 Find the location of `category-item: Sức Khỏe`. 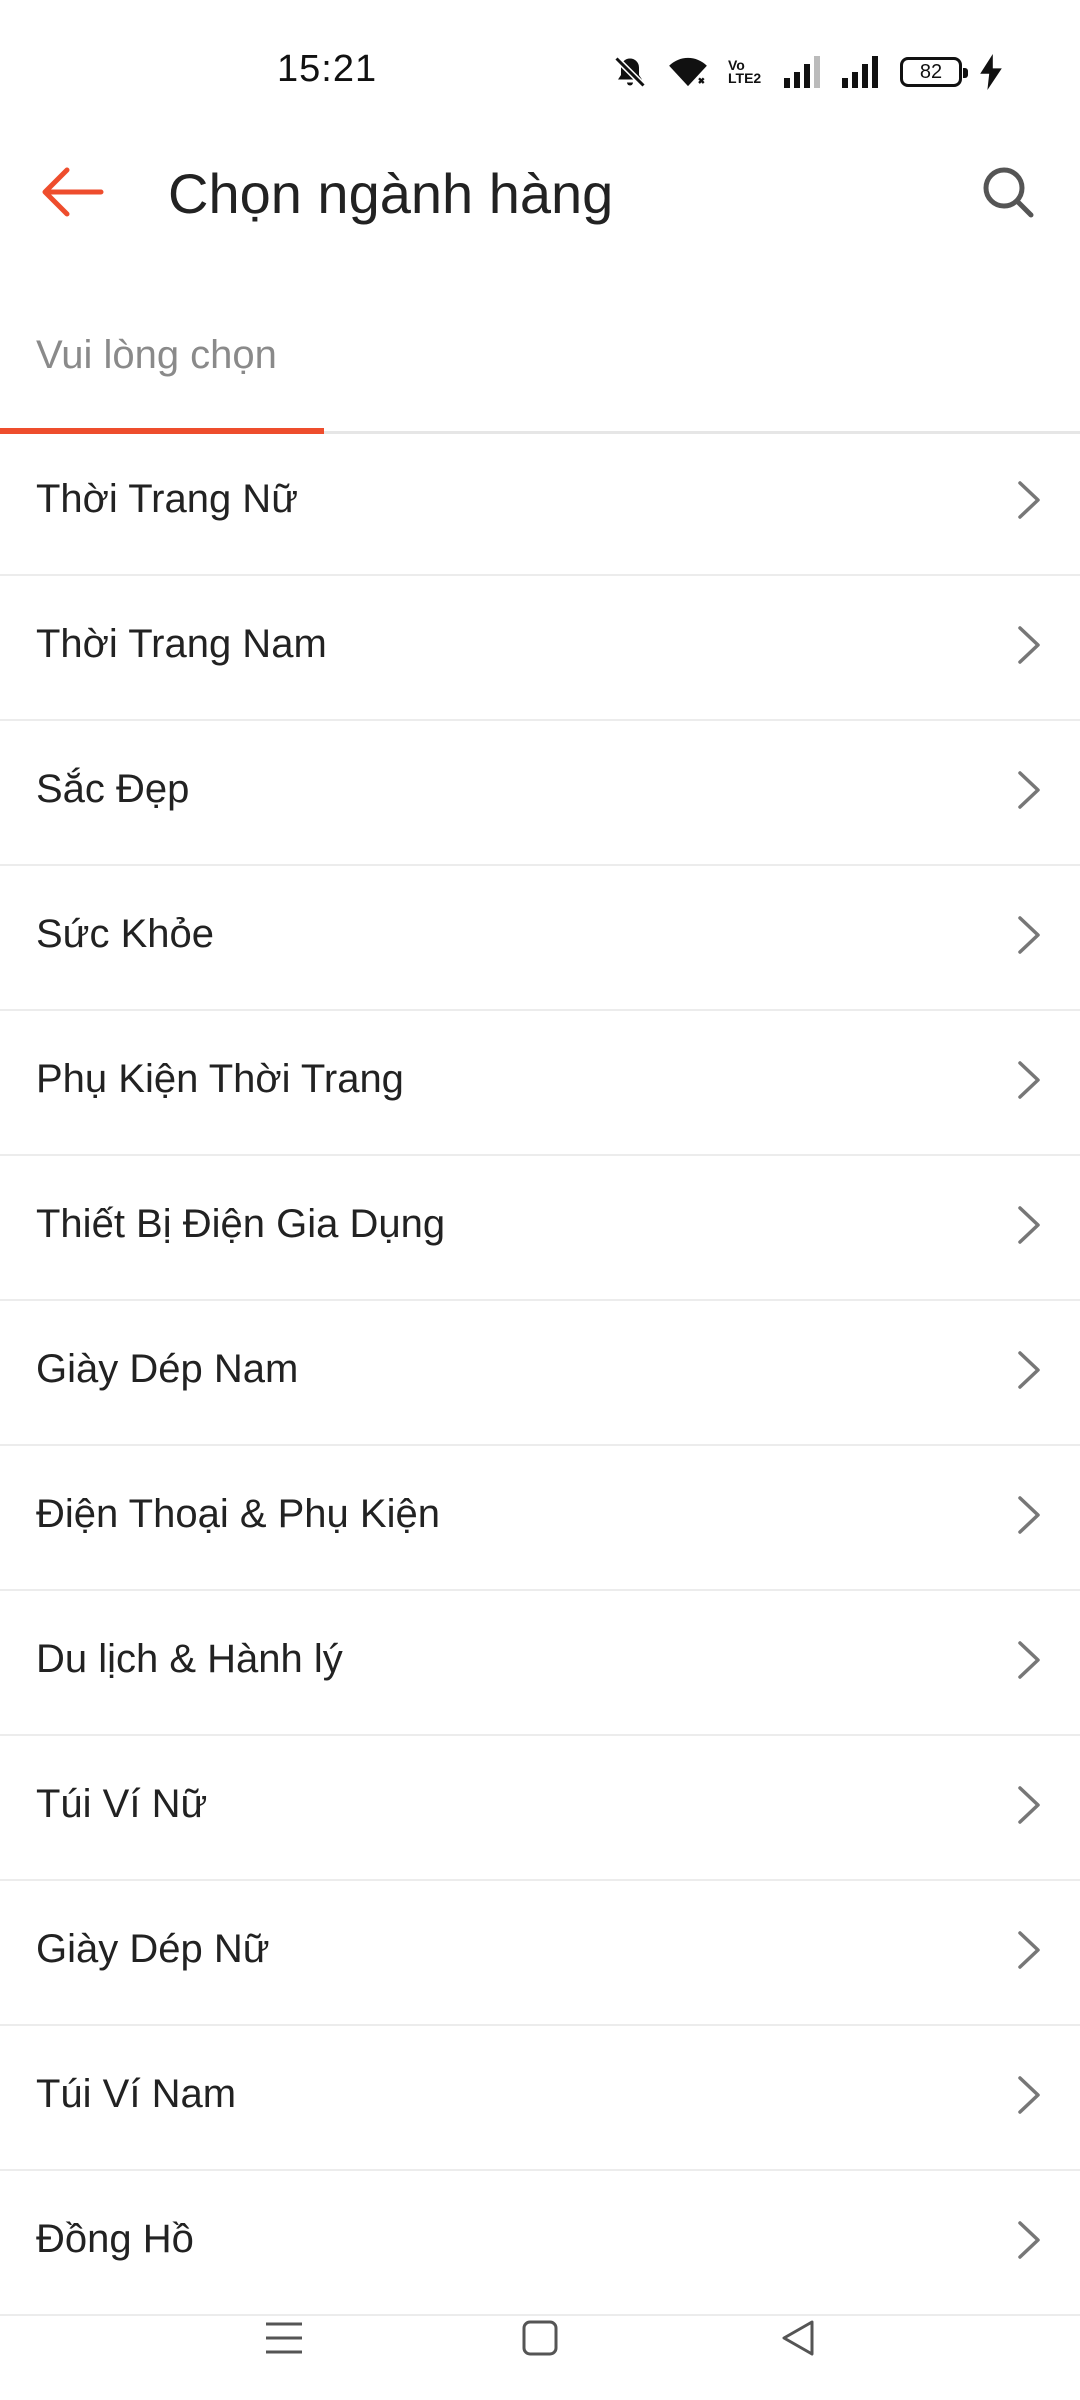

category-item: Sức Khỏe is located at coordinates (540, 938).